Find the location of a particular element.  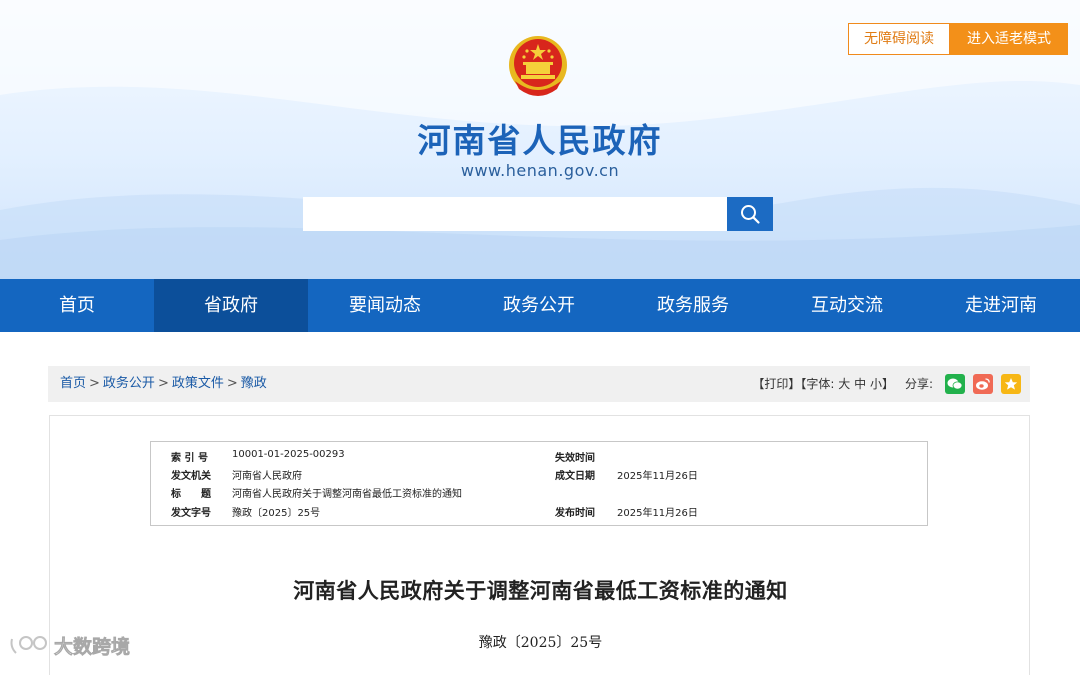

font-size-label: 【字体: is located at coordinates (817, 384).